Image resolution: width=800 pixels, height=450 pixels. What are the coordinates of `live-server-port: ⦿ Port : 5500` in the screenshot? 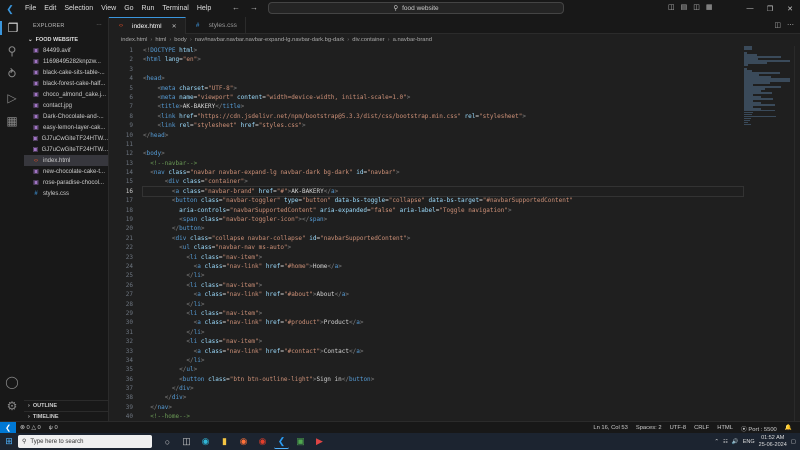 It's located at (759, 428).